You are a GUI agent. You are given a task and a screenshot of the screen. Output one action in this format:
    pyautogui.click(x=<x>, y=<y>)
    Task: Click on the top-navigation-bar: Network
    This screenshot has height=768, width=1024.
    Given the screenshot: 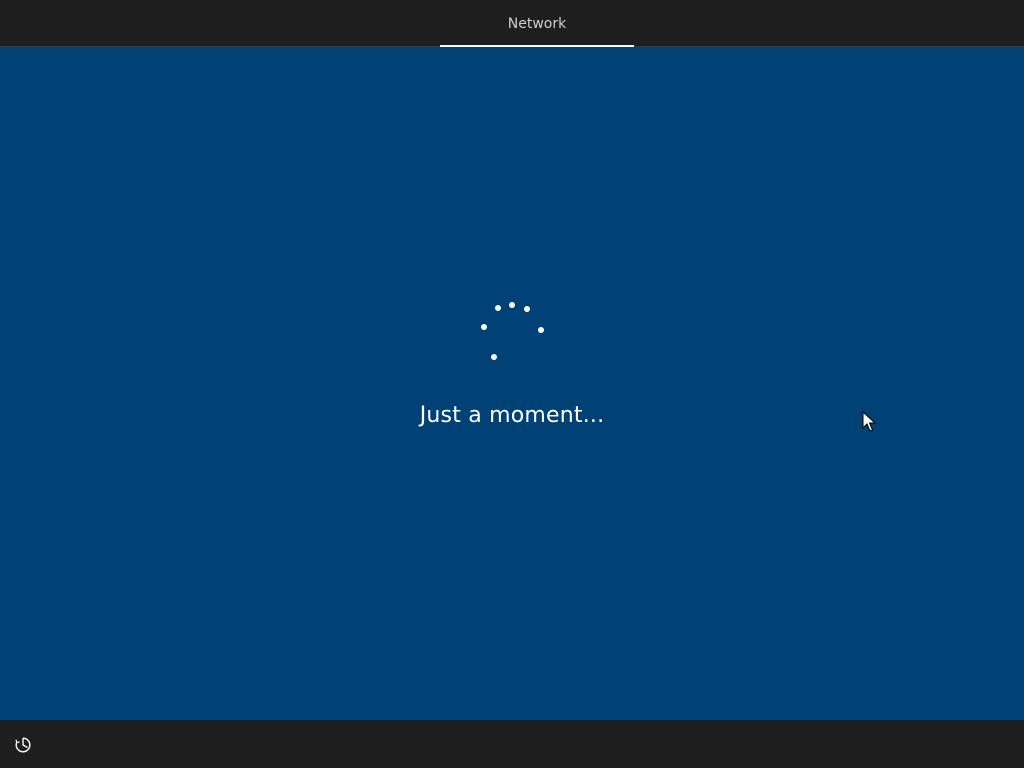 What is the action you would take?
    pyautogui.click(x=512, y=23)
    